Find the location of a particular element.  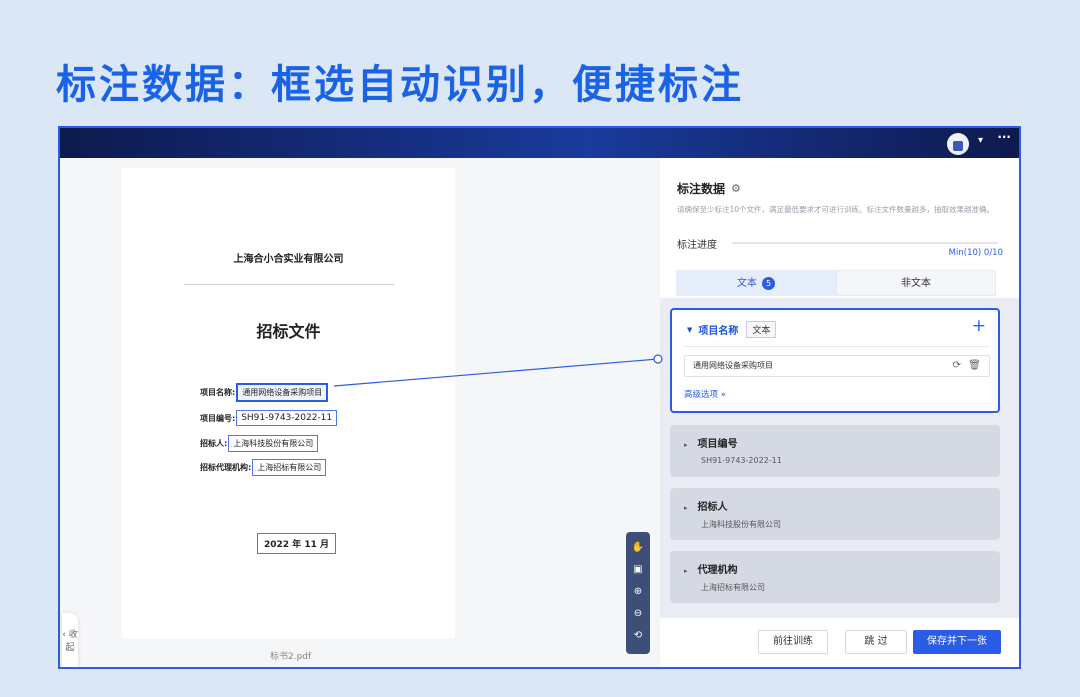

tab-text-badge: 5 is located at coordinates (769, 283).